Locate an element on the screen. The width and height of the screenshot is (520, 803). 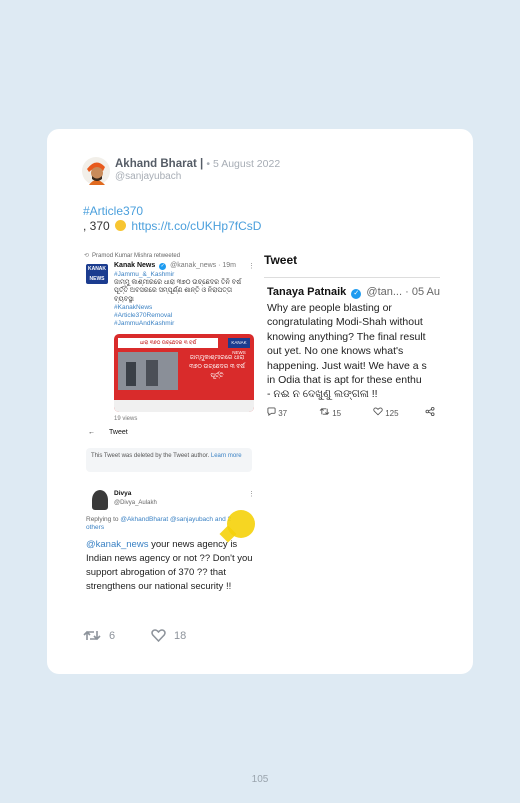
reply-action: 37 is located at coordinates (277, 412).